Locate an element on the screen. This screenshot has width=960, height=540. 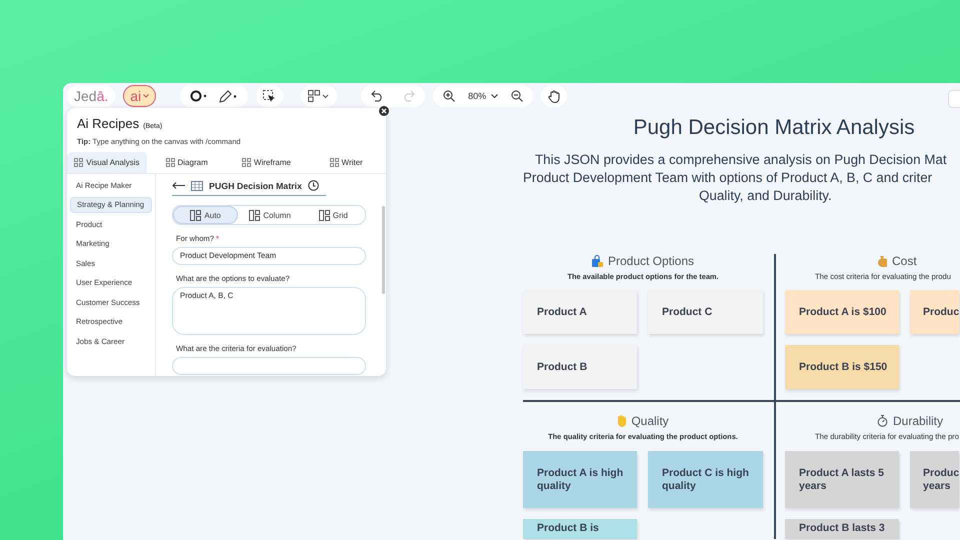
sticky-note: Product B is $150 is located at coordinates (842, 367).